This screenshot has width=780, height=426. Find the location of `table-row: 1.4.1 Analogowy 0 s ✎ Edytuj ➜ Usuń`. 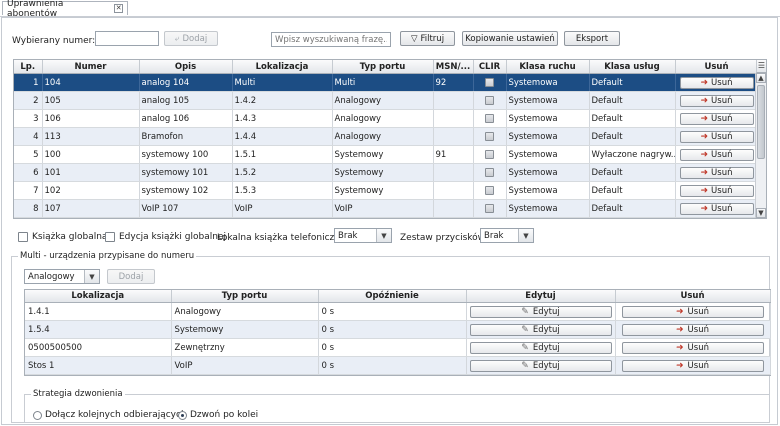

table-row: 1.4.1 Analogowy 0 s ✎ Edytuj ➜ Usuń is located at coordinates (398, 311).